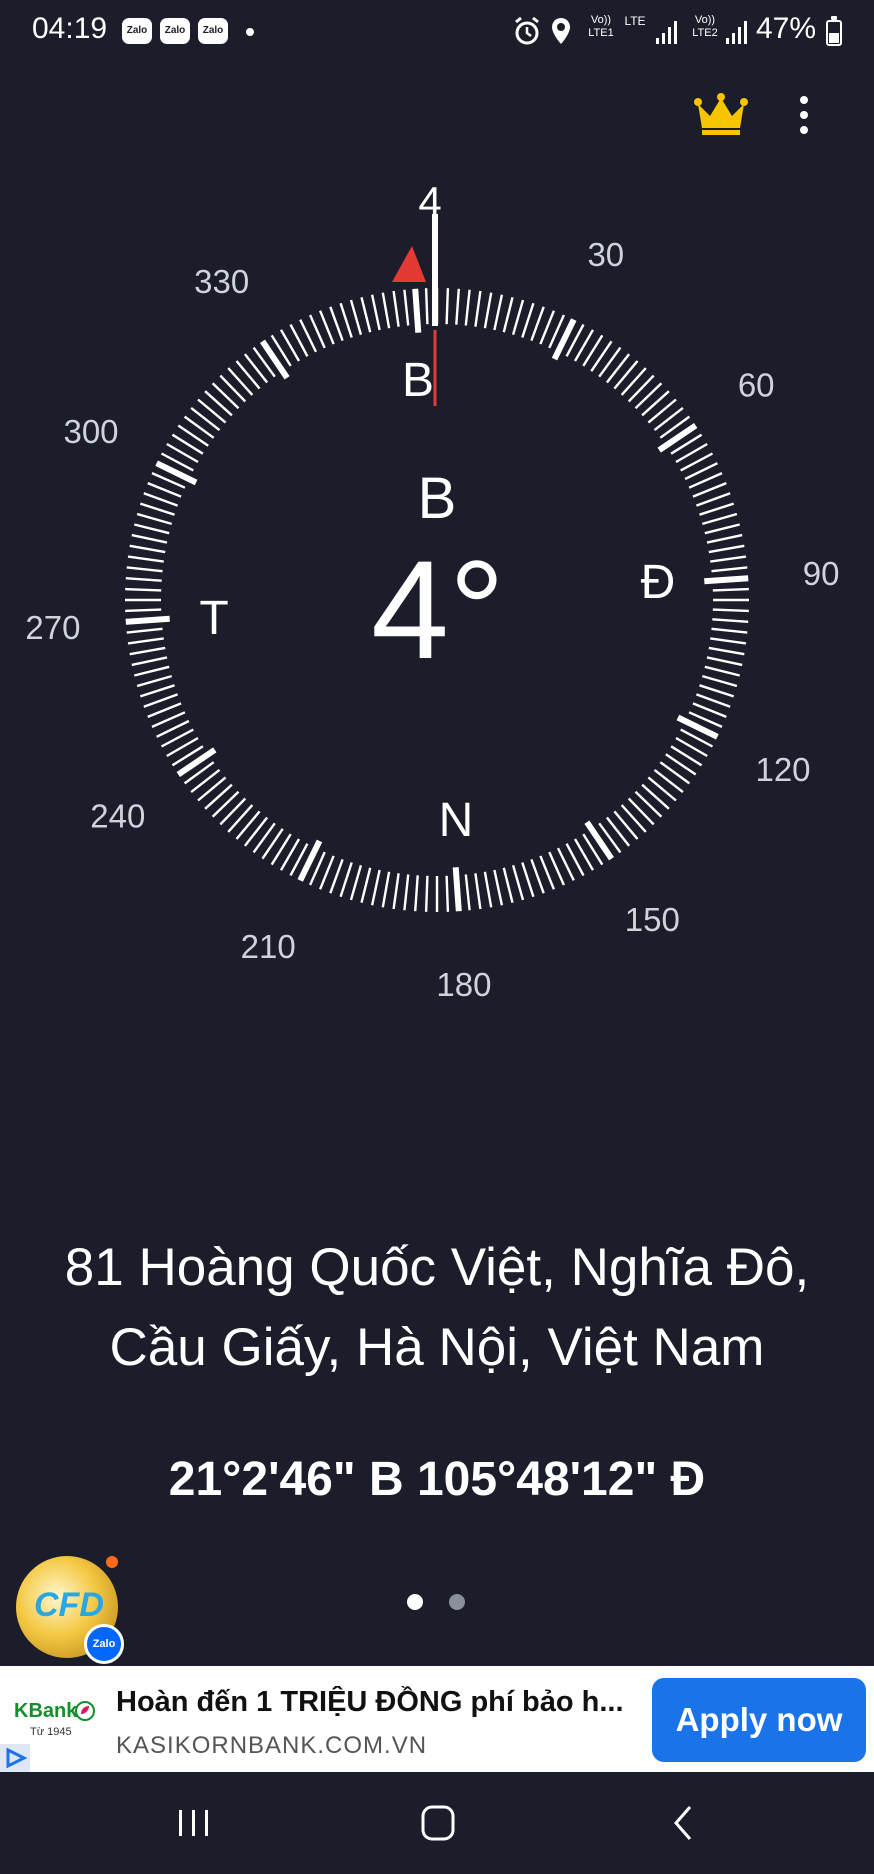  I want to click on location-pin-icon, so click(561, 31).